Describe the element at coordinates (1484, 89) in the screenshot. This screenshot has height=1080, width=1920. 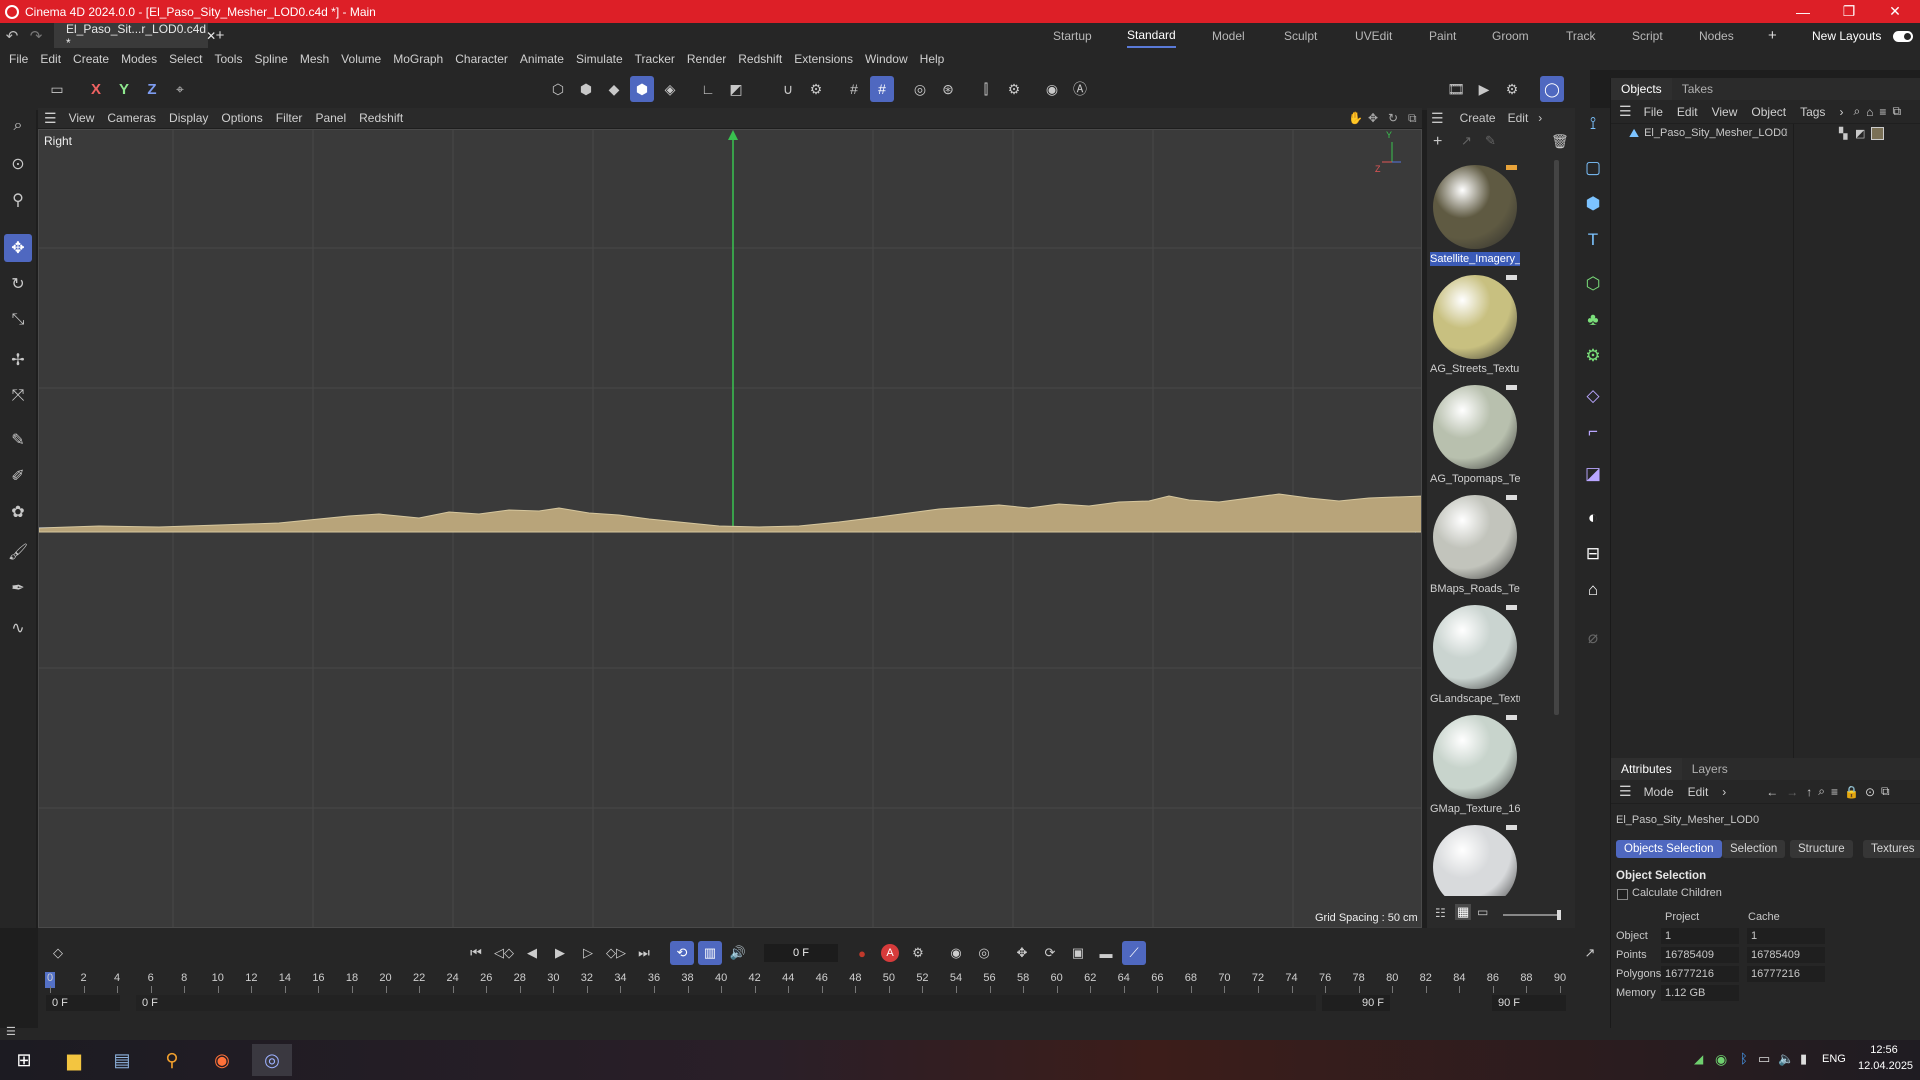
I see `render-to-picture-viewer-icon: ▶` at that location.